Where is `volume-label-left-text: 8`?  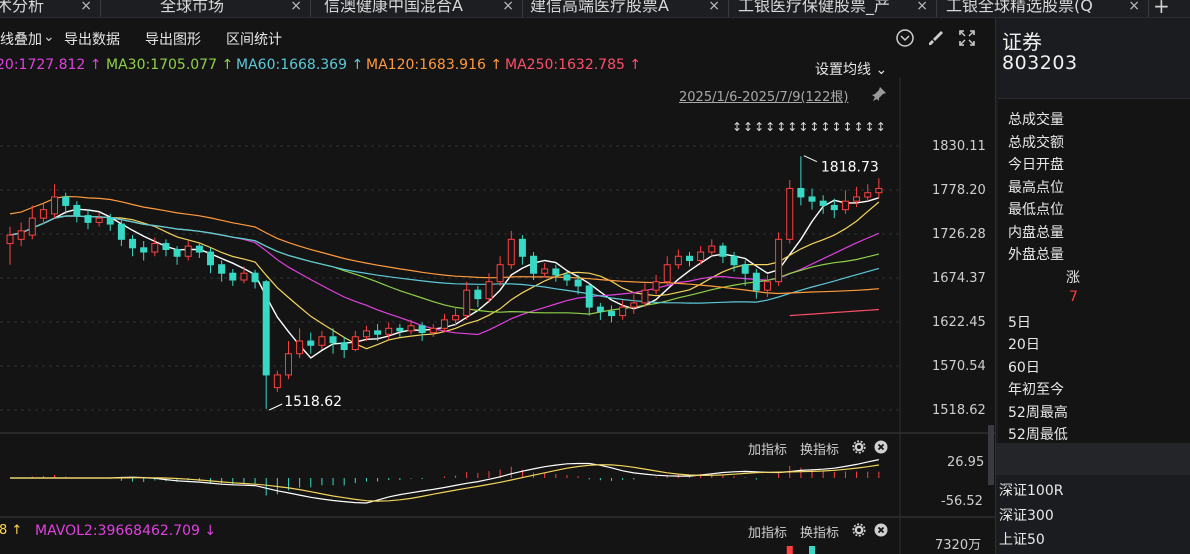 volume-label-left-text: 8 is located at coordinates (4, 530).